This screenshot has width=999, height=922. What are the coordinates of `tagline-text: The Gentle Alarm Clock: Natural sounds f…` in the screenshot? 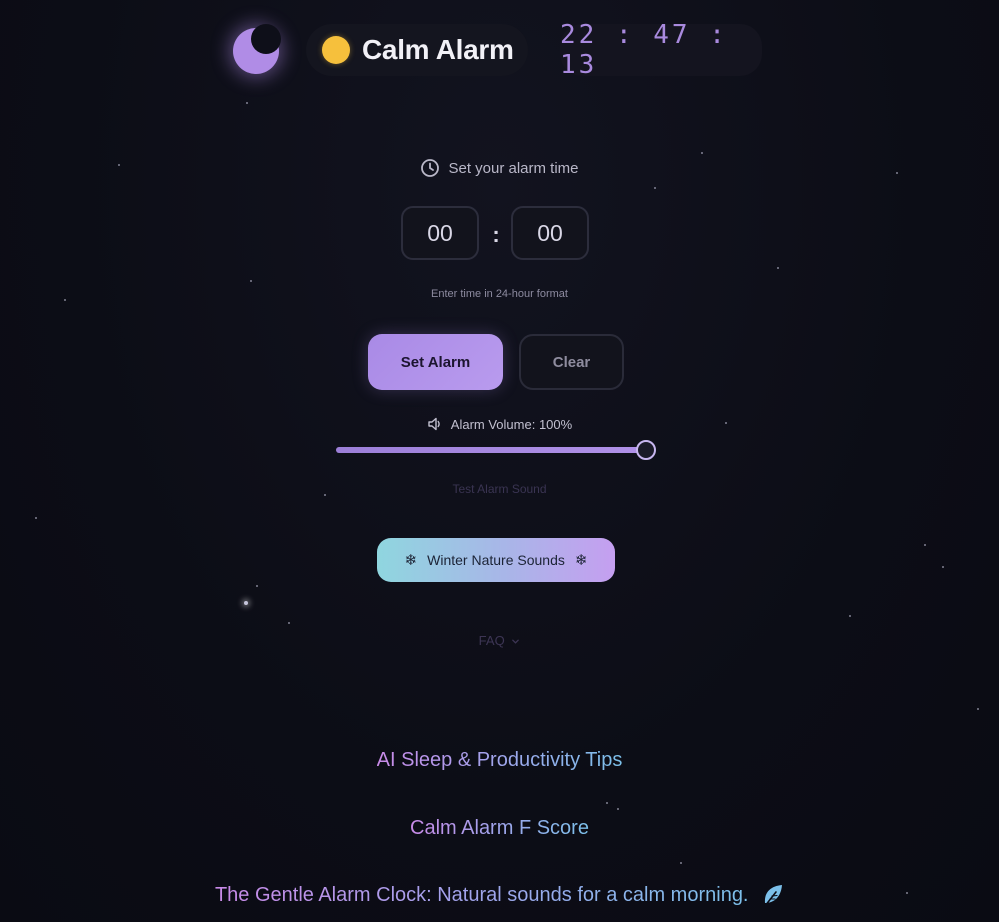 It's located at (481, 895).